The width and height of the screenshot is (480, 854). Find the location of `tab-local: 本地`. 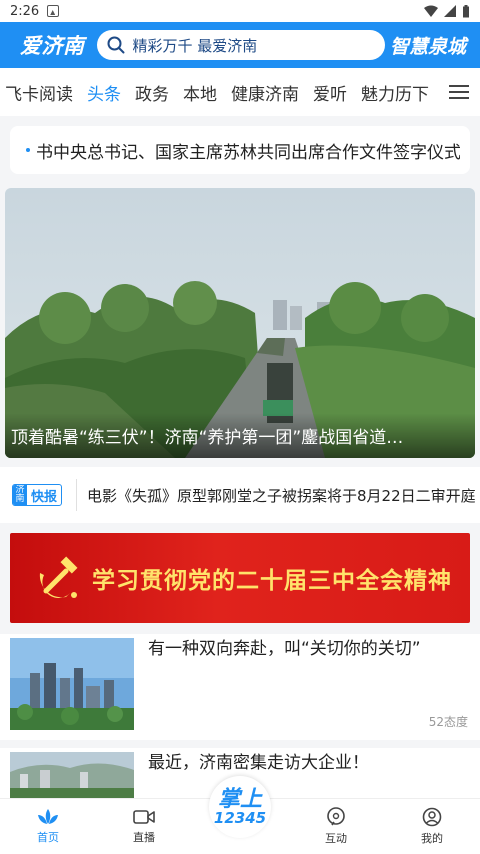

tab-local: 本地 is located at coordinates (200, 92).